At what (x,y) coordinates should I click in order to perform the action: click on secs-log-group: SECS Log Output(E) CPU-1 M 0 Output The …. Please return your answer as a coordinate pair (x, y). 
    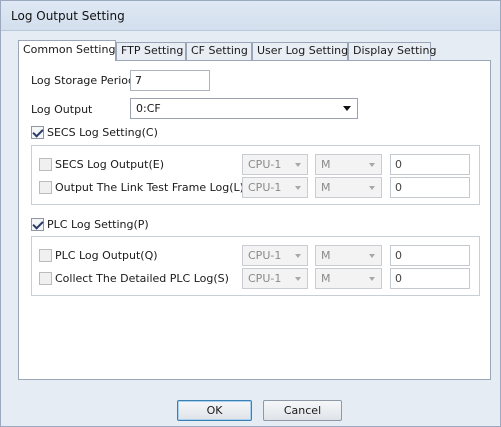
    Looking at the image, I should click on (255, 175).